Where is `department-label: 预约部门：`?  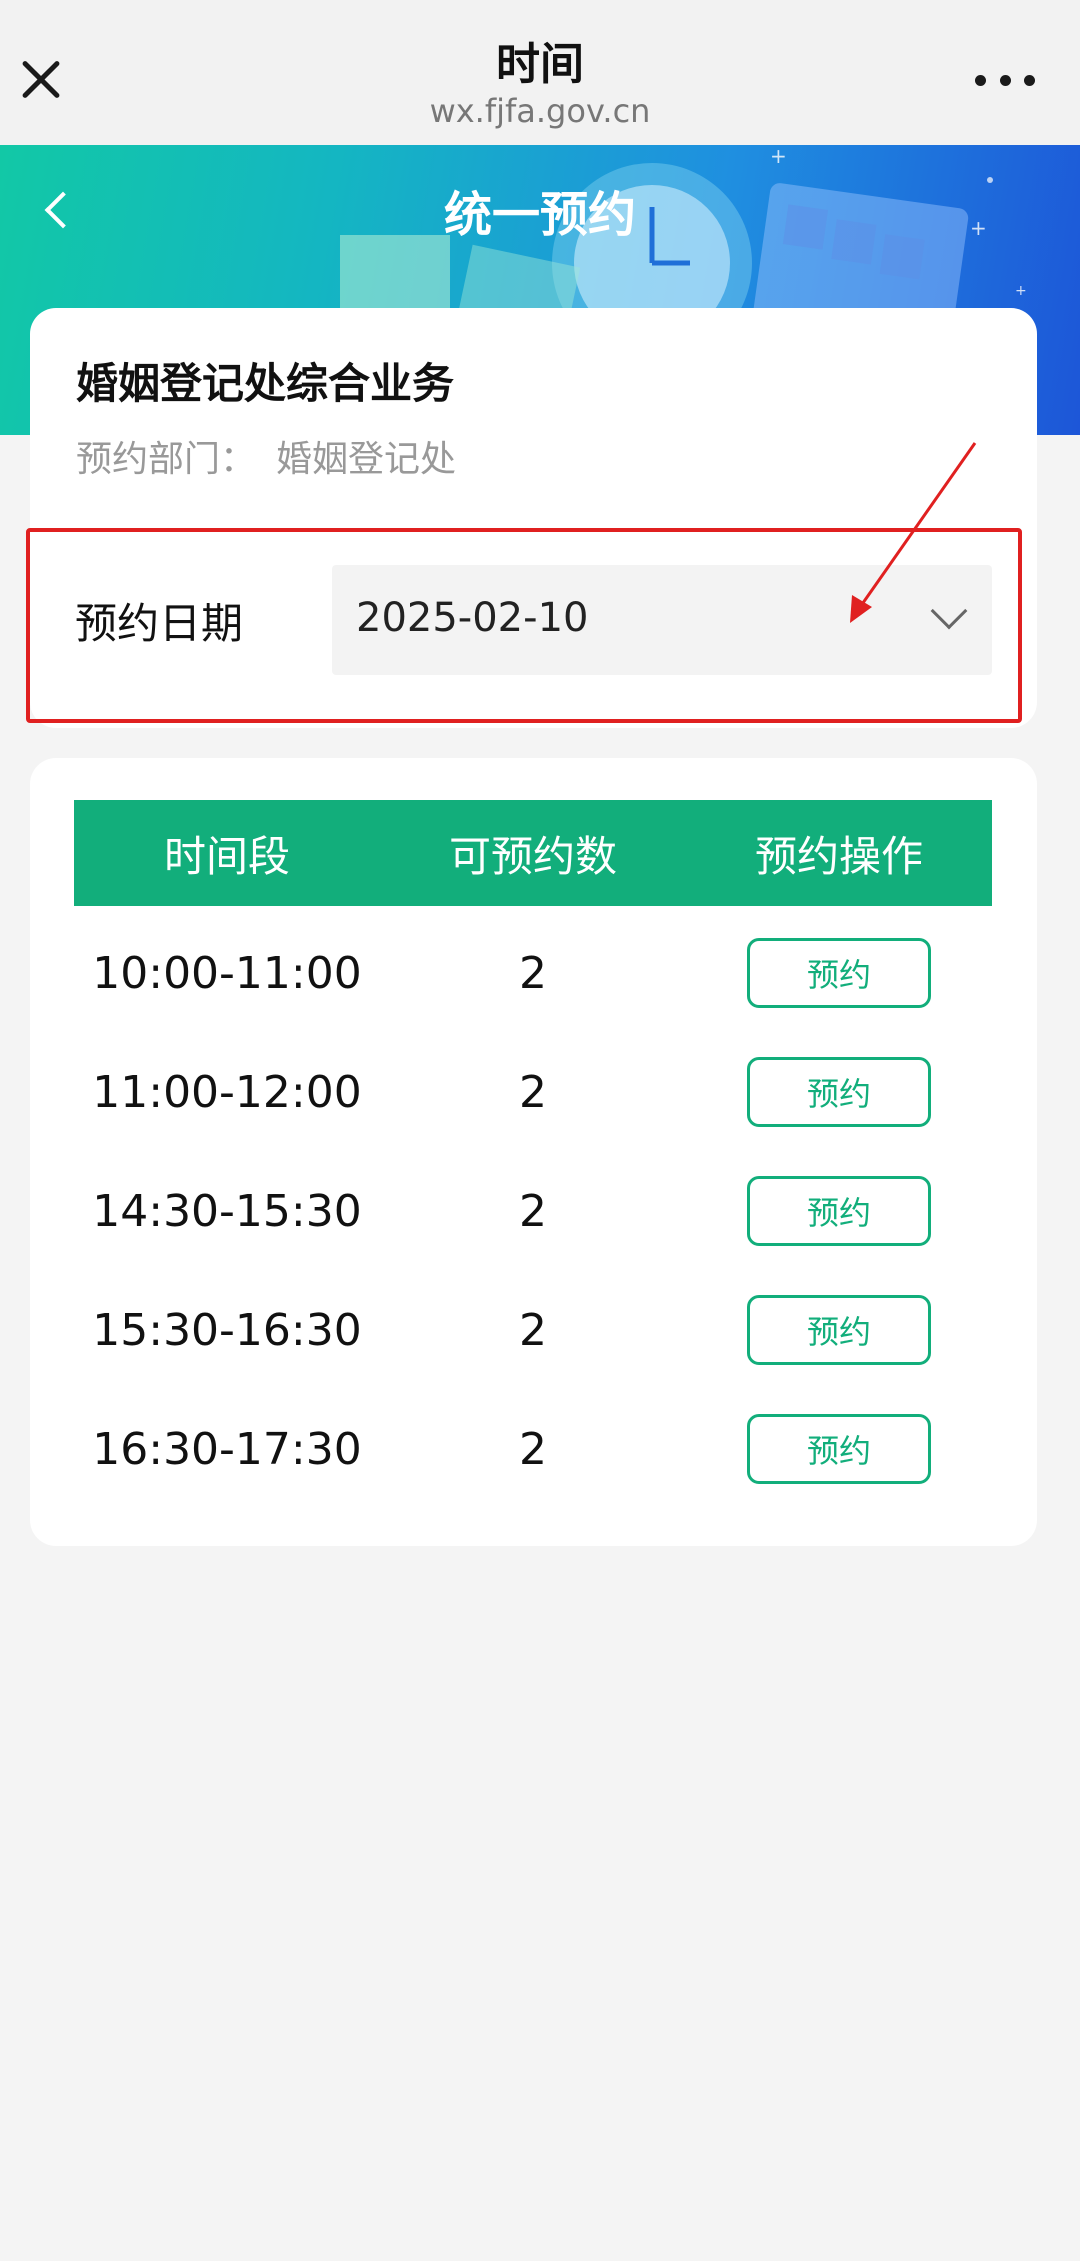
department-label: 预约部门： is located at coordinates (166, 459).